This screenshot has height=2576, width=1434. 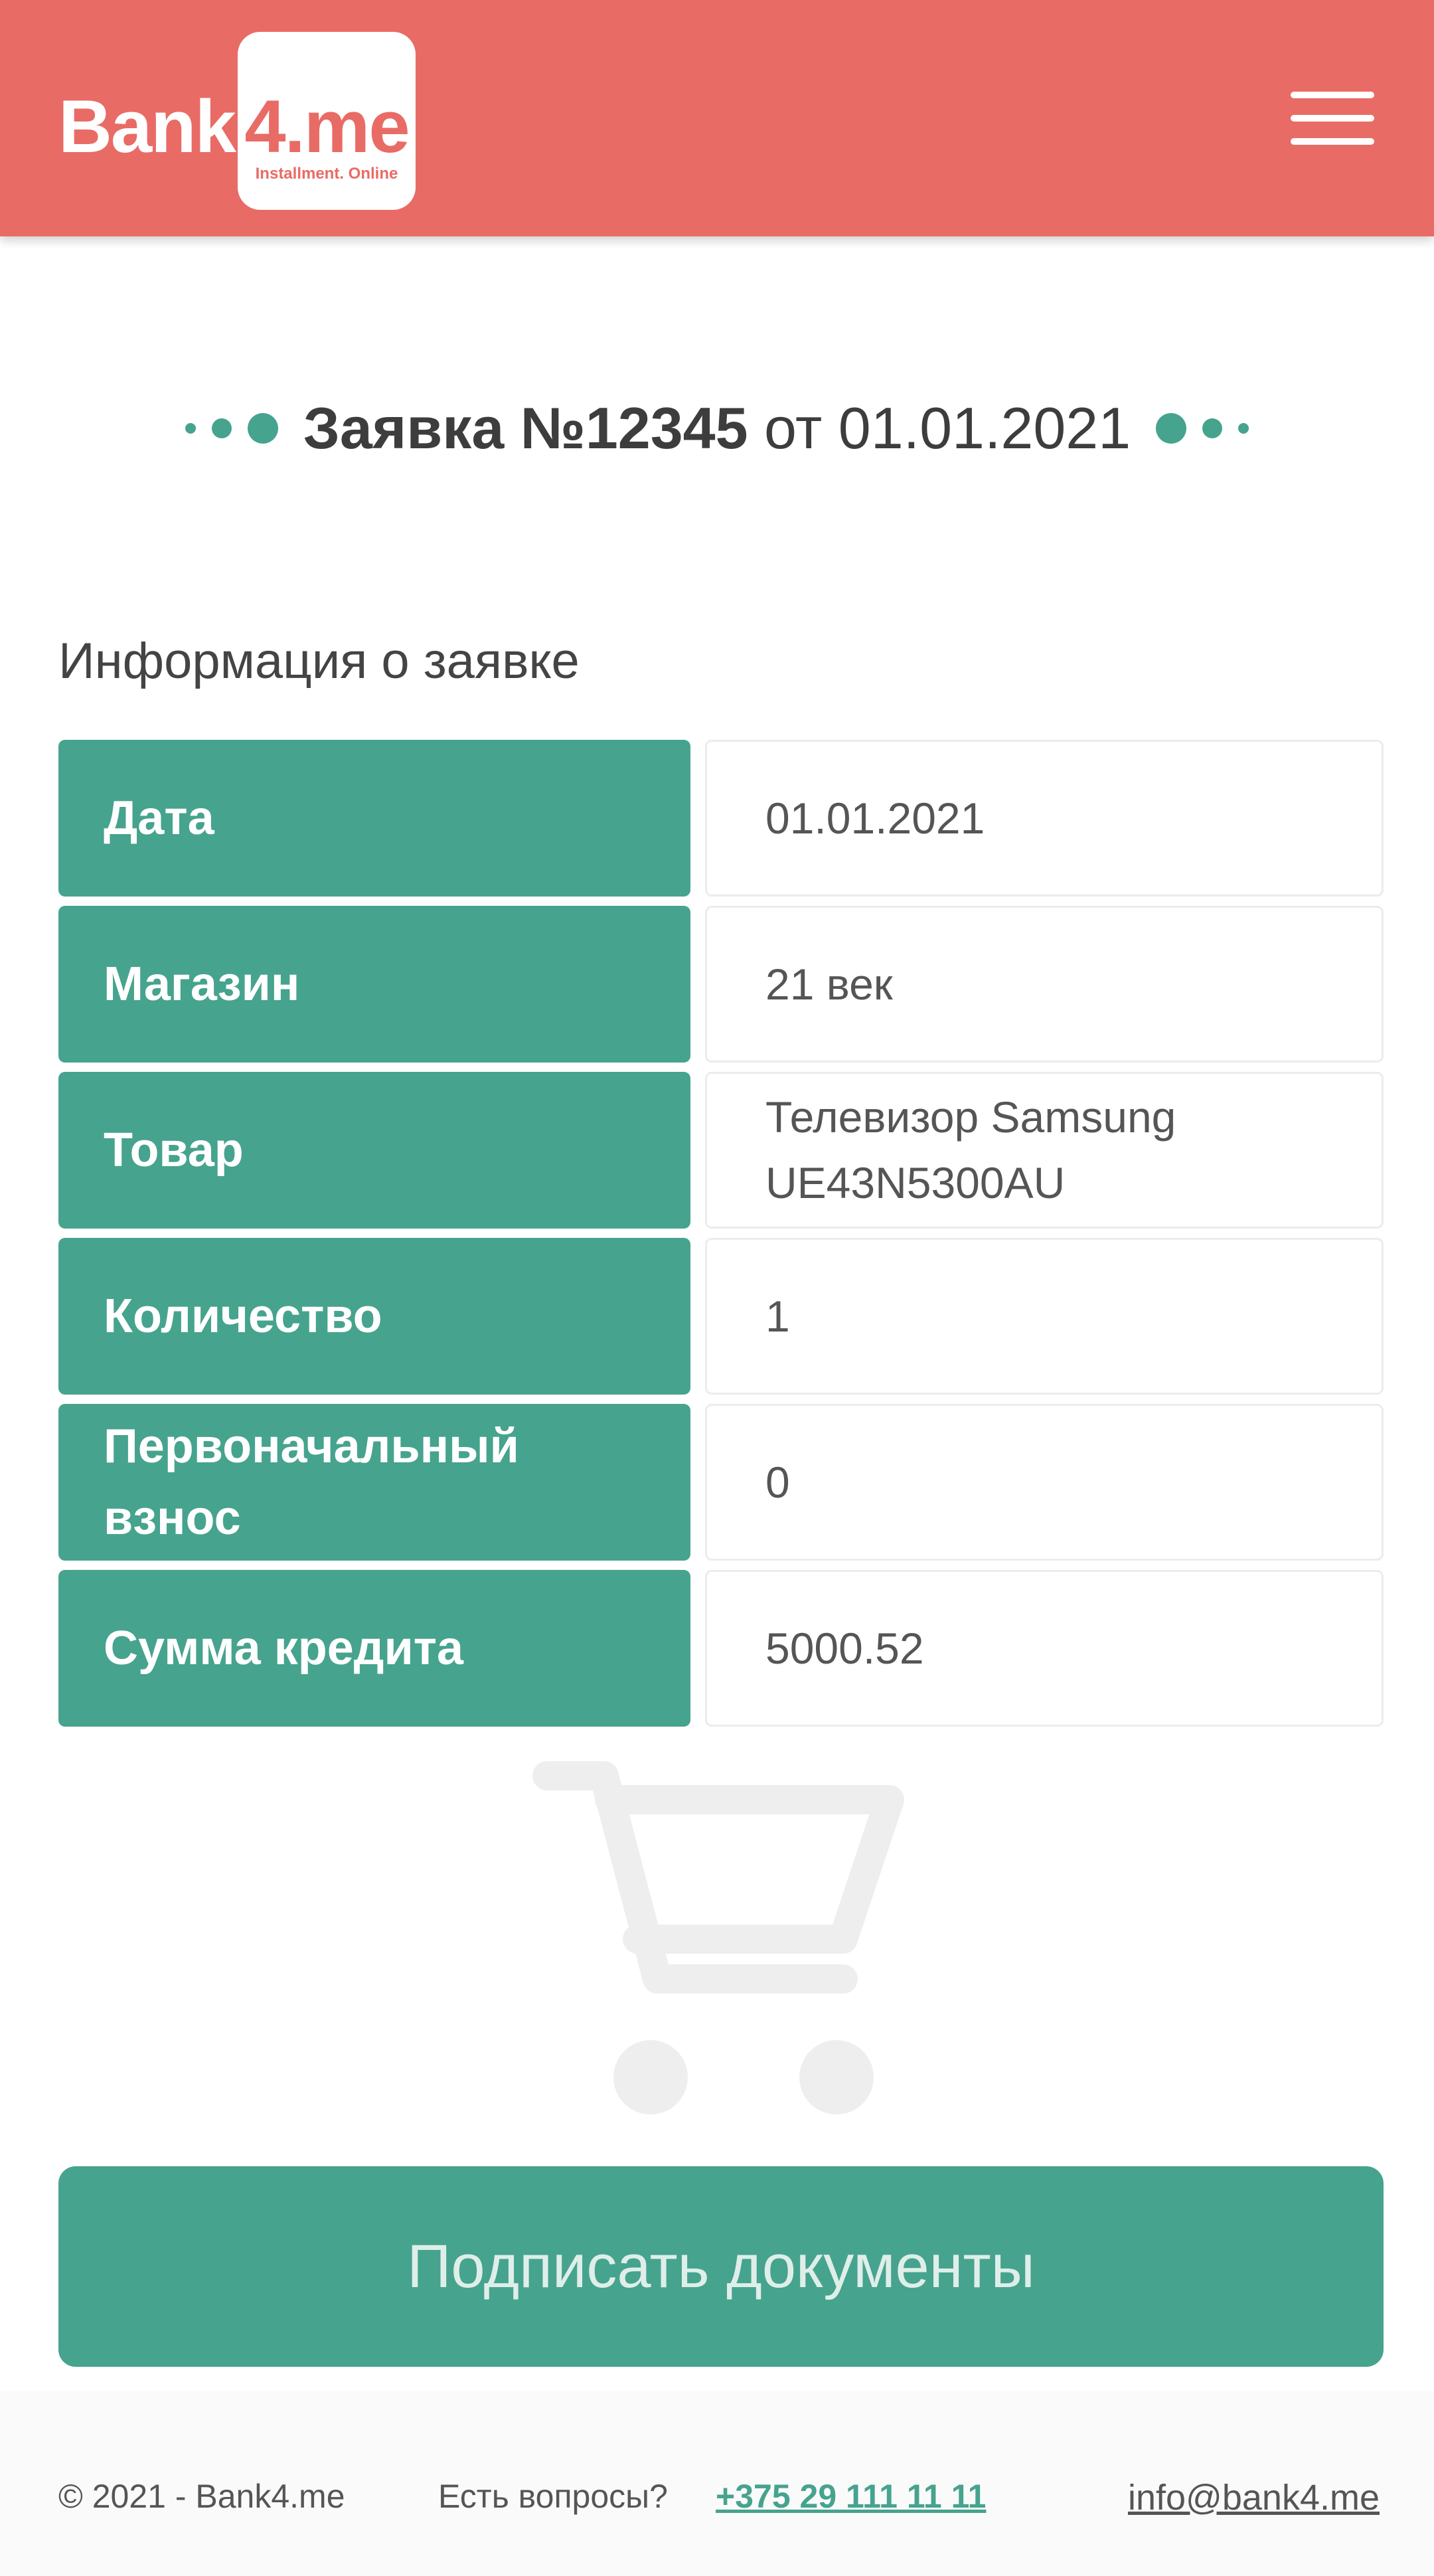 I want to click on info-label: Количество, so click(x=374, y=1316).